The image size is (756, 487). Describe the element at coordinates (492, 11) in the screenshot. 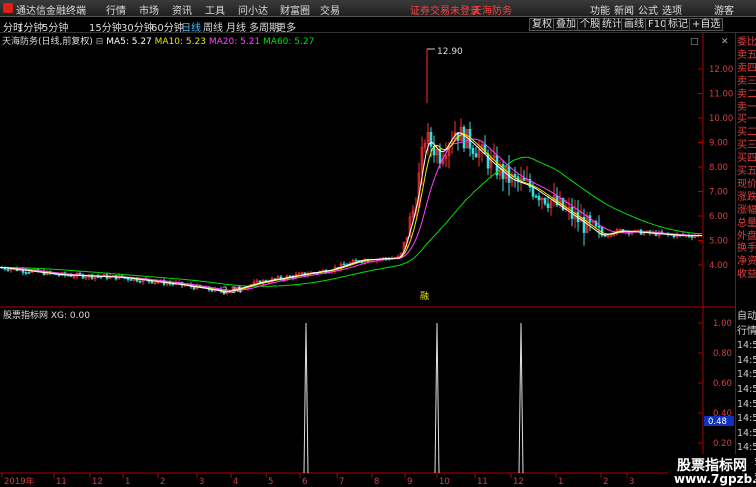

I see `stock-title: 天海防务` at that location.